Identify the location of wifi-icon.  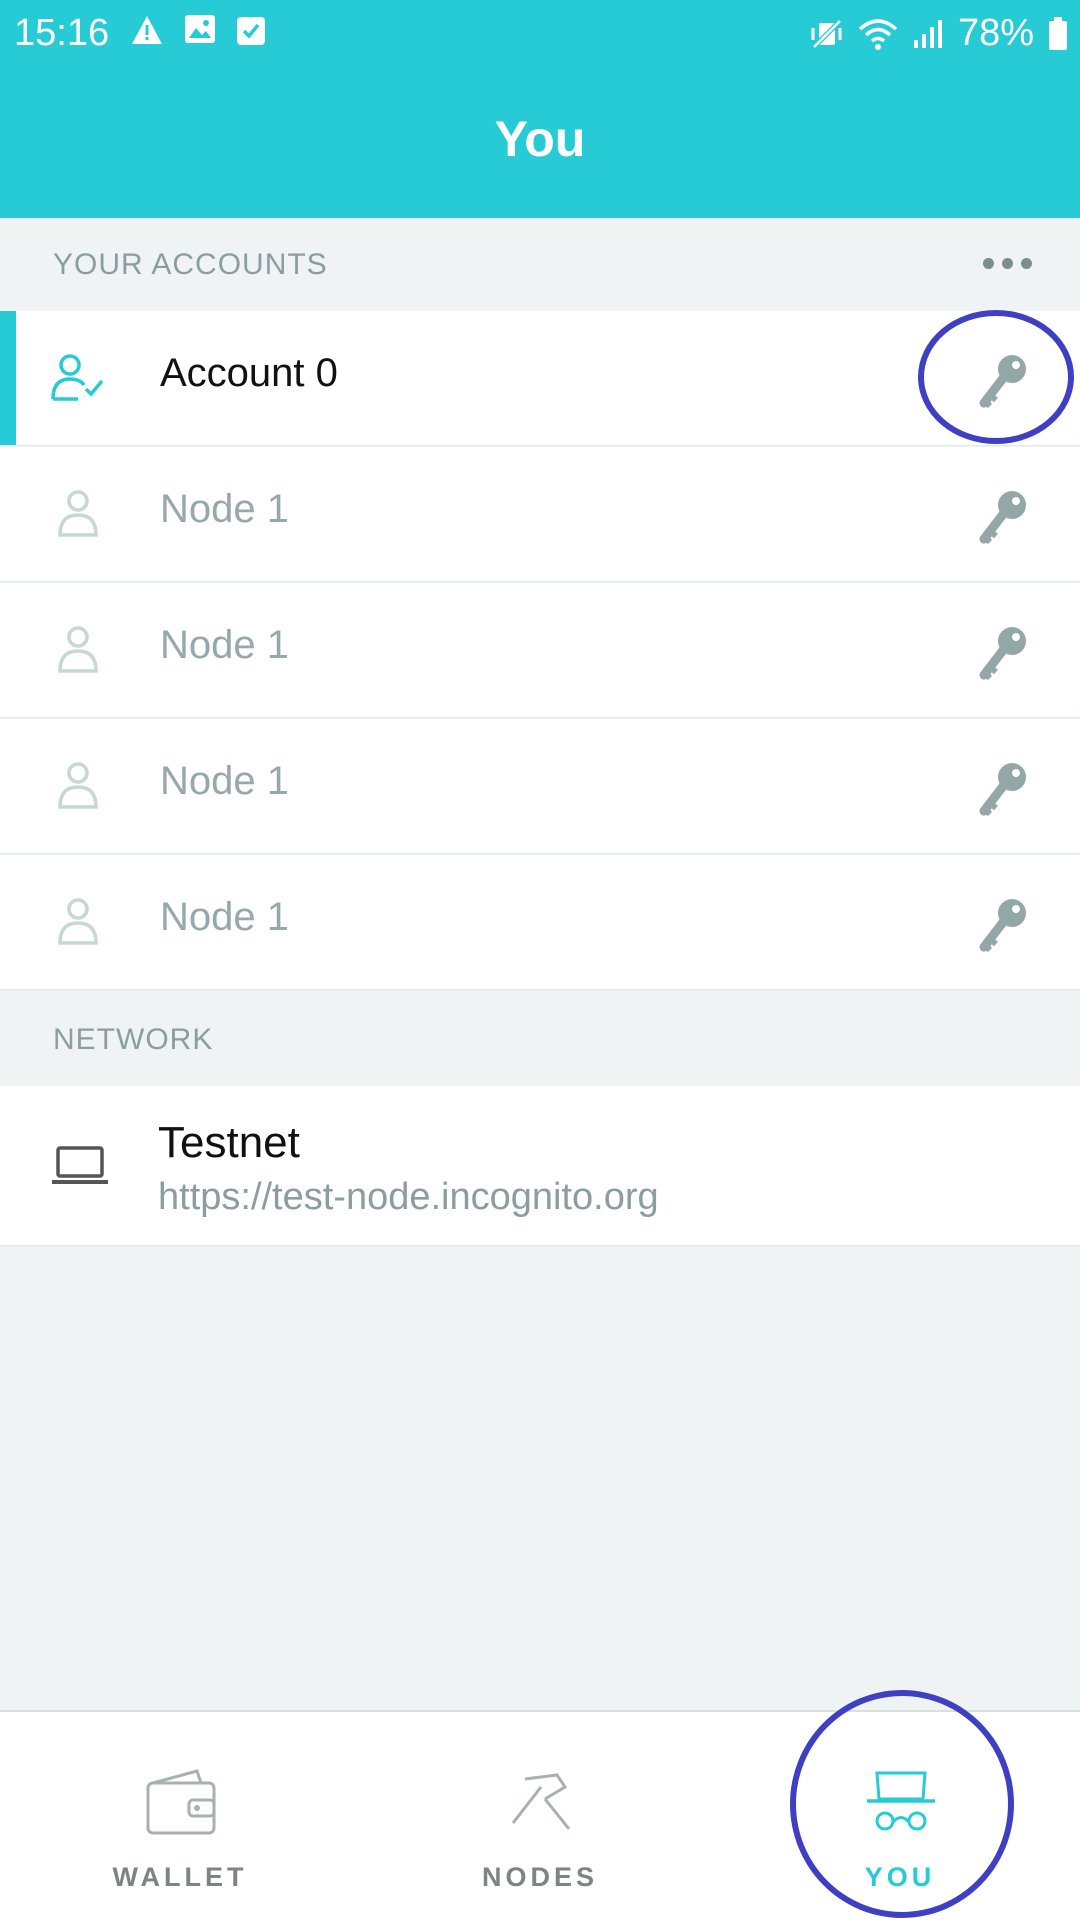
(878, 34).